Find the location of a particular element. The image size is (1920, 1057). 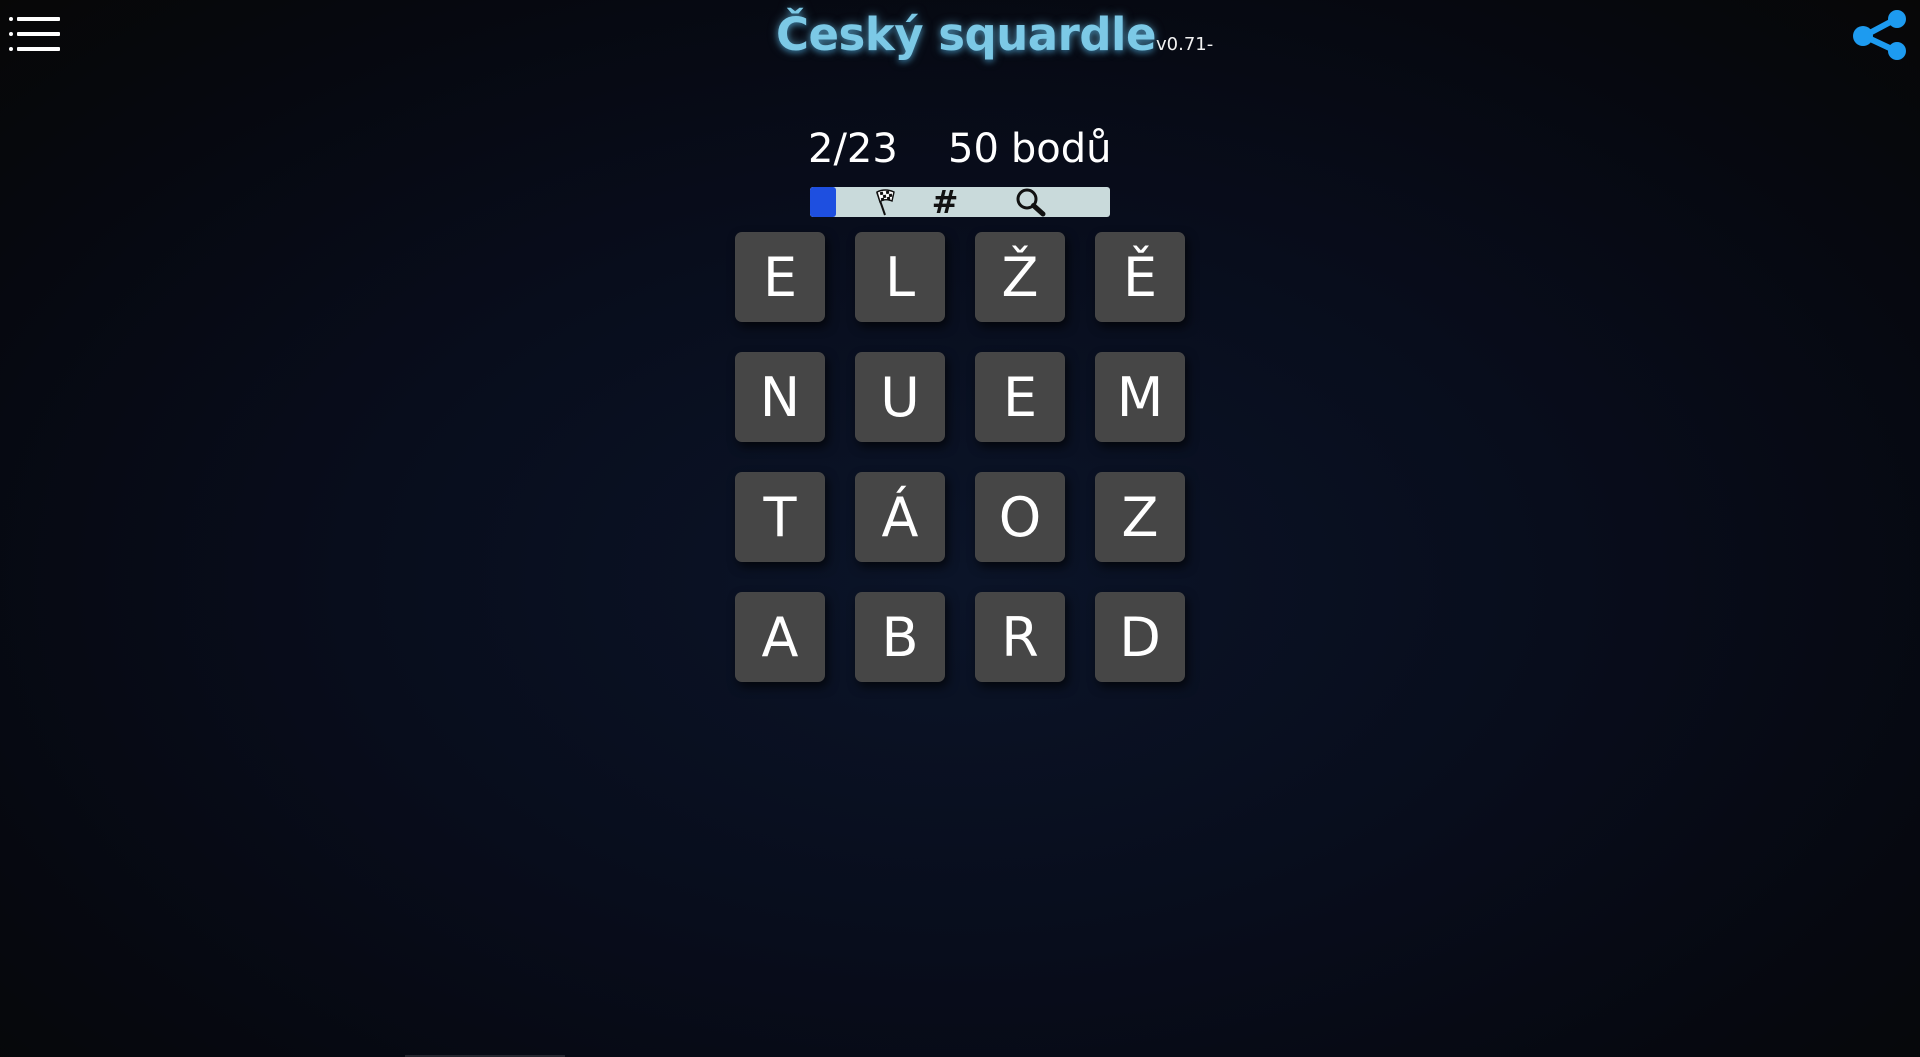

points-value: 50 is located at coordinates (973, 149).